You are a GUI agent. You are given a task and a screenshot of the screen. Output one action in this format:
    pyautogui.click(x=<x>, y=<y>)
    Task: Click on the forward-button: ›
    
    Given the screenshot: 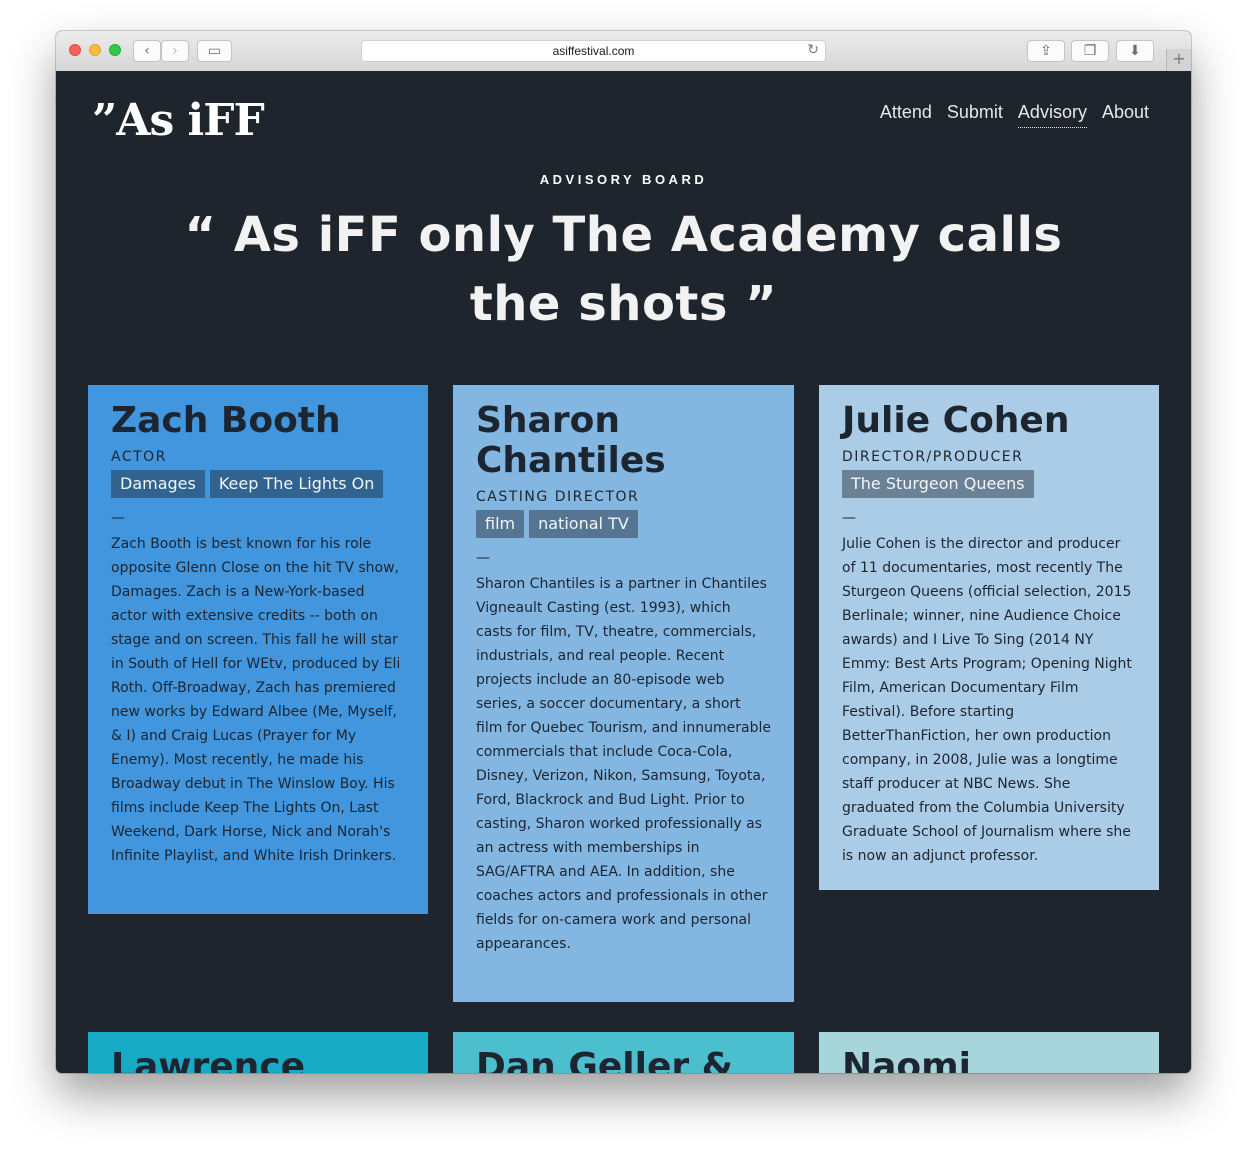 What is the action you would take?
    pyautogui.click(x=175, y=51)
    